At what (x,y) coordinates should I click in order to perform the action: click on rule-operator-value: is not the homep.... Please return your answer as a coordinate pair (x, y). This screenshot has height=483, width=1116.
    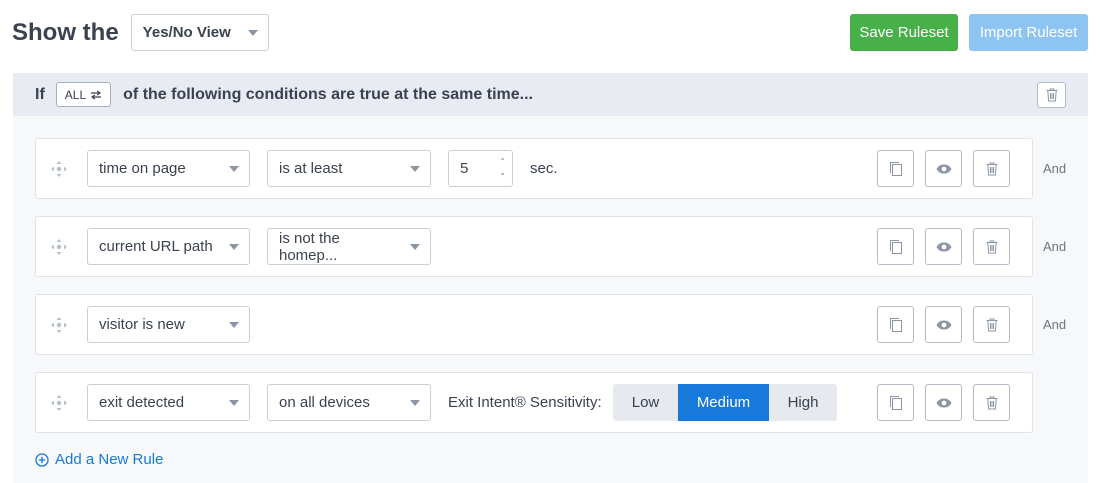
    Looking at the image, I should click on (309, 246).